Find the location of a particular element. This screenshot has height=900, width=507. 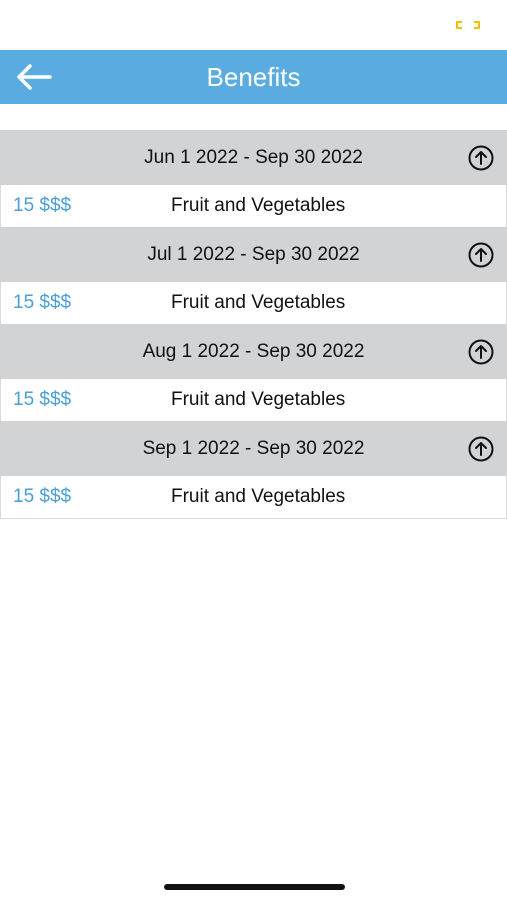

period-date-range: Sep 1 2022 - Sep 30 2022 is located at coordinates (253, 448).